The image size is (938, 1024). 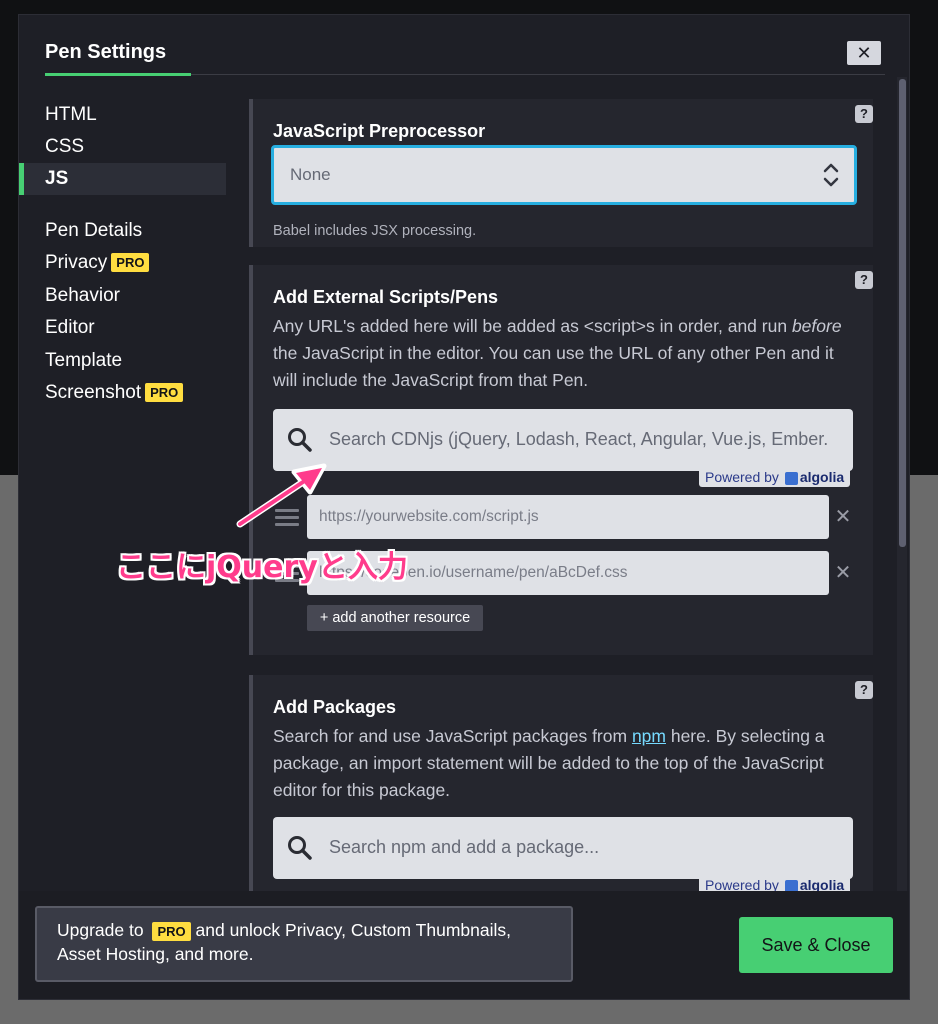 What do you see at coordinates (122, 328) in the screenshot?
I see `nav-item-editor: Editor` at bounding box center [122, 328].